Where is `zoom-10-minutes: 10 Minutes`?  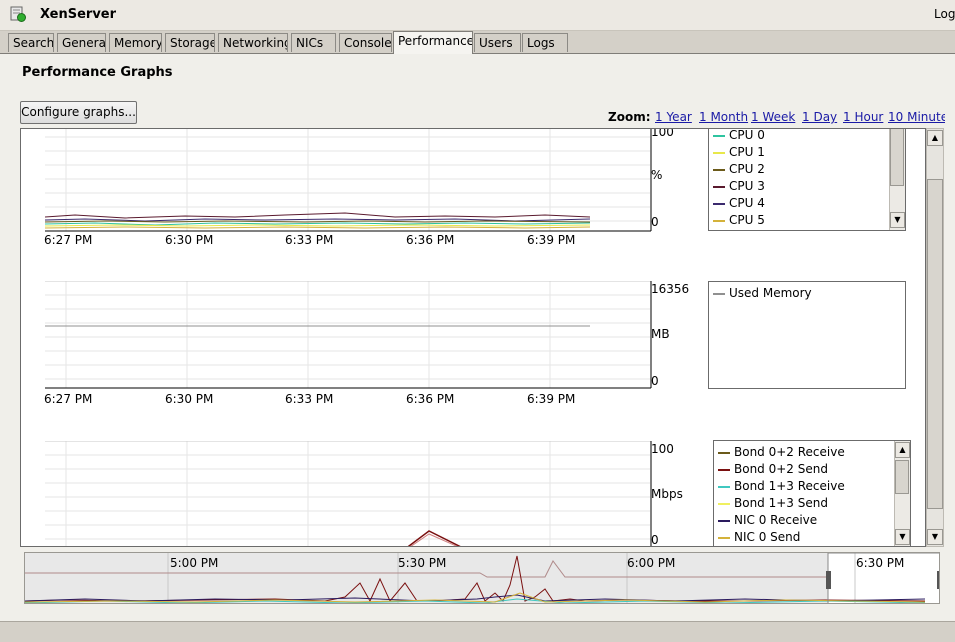 zoom-10-minutes: 10 Minutes is located at coordinates (916, 117).